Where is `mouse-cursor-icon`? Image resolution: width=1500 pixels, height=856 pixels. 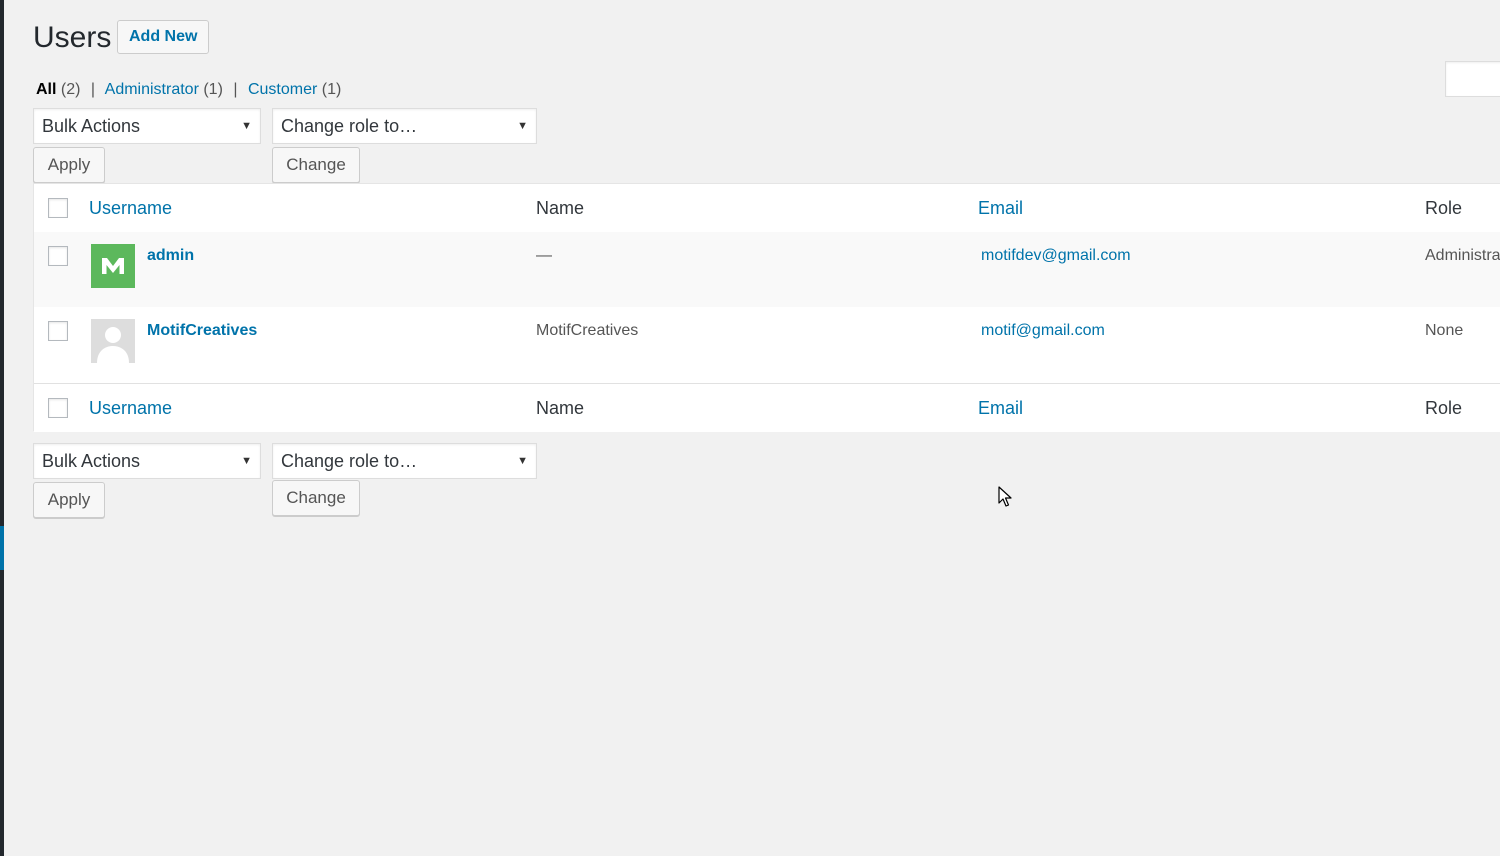
mouse-cursor-icon is located at coordinates (1005, 496).